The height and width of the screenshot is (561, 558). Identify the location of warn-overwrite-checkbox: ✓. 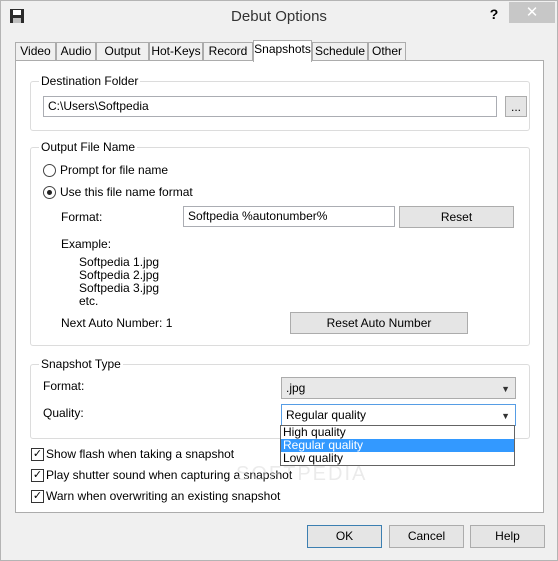
(37, 496).